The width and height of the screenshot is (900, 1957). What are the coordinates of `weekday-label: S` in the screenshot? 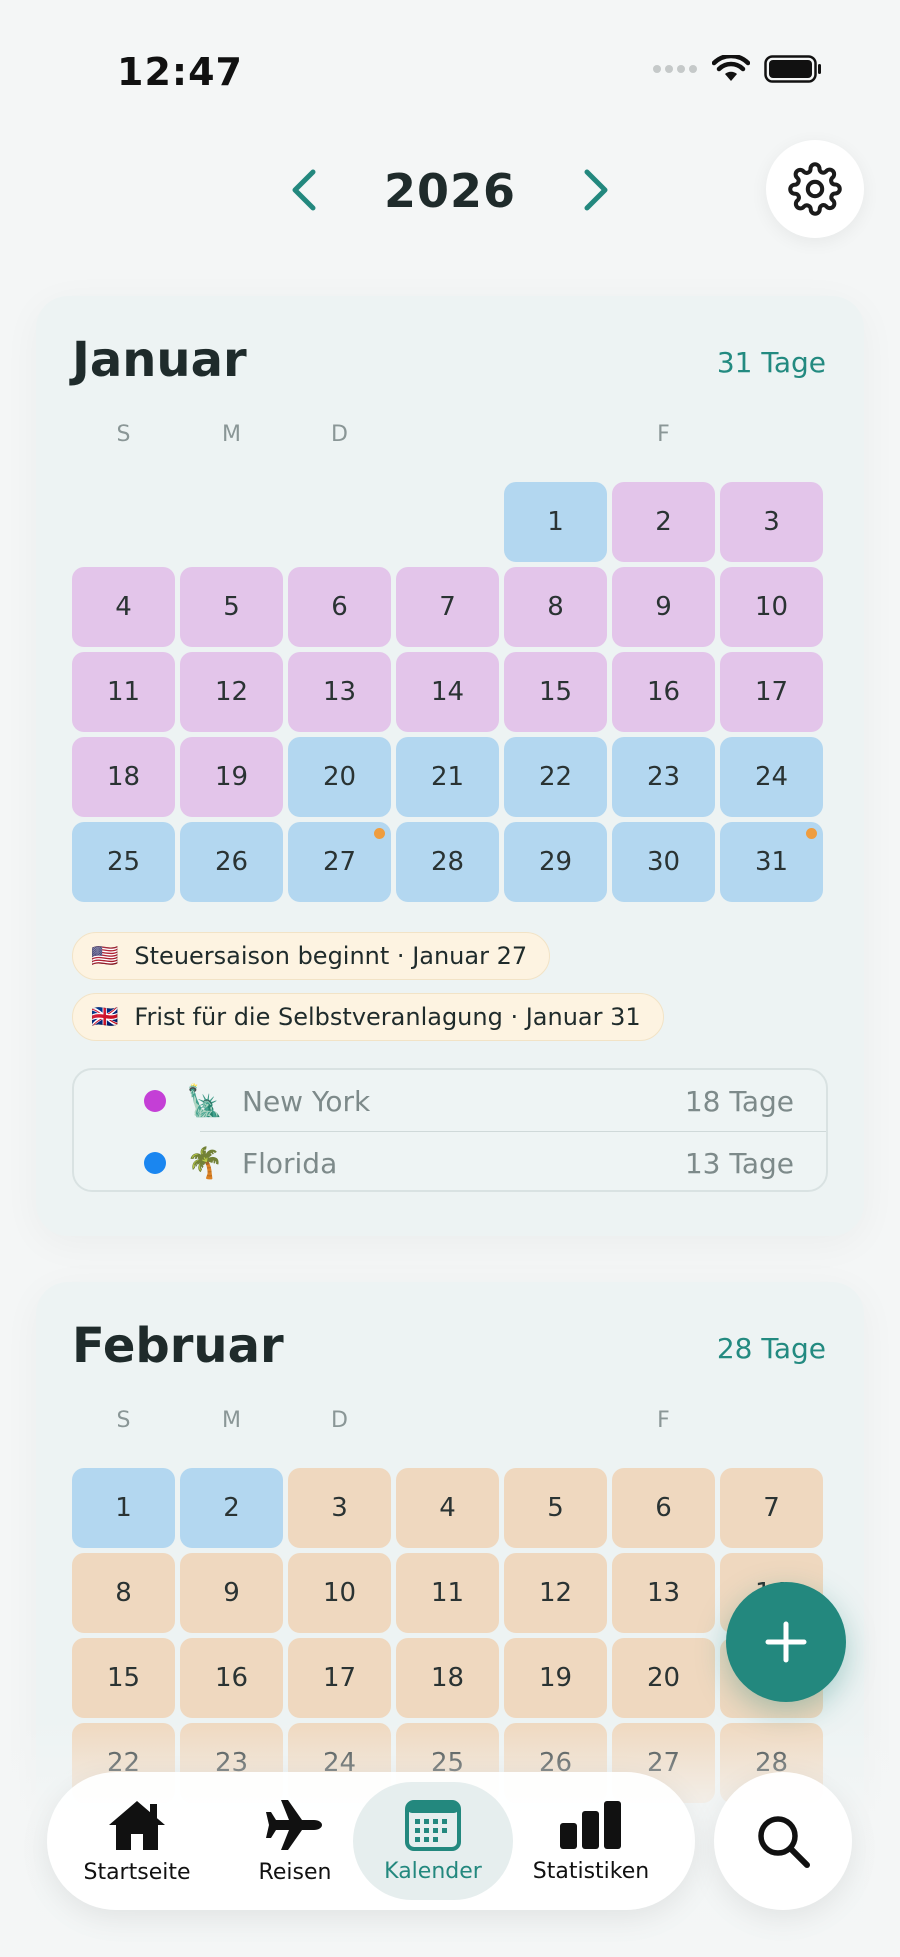 It's located at (123, 434).